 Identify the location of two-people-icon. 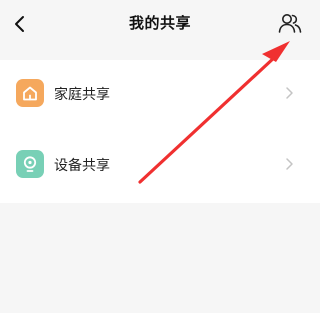
(290, 23).